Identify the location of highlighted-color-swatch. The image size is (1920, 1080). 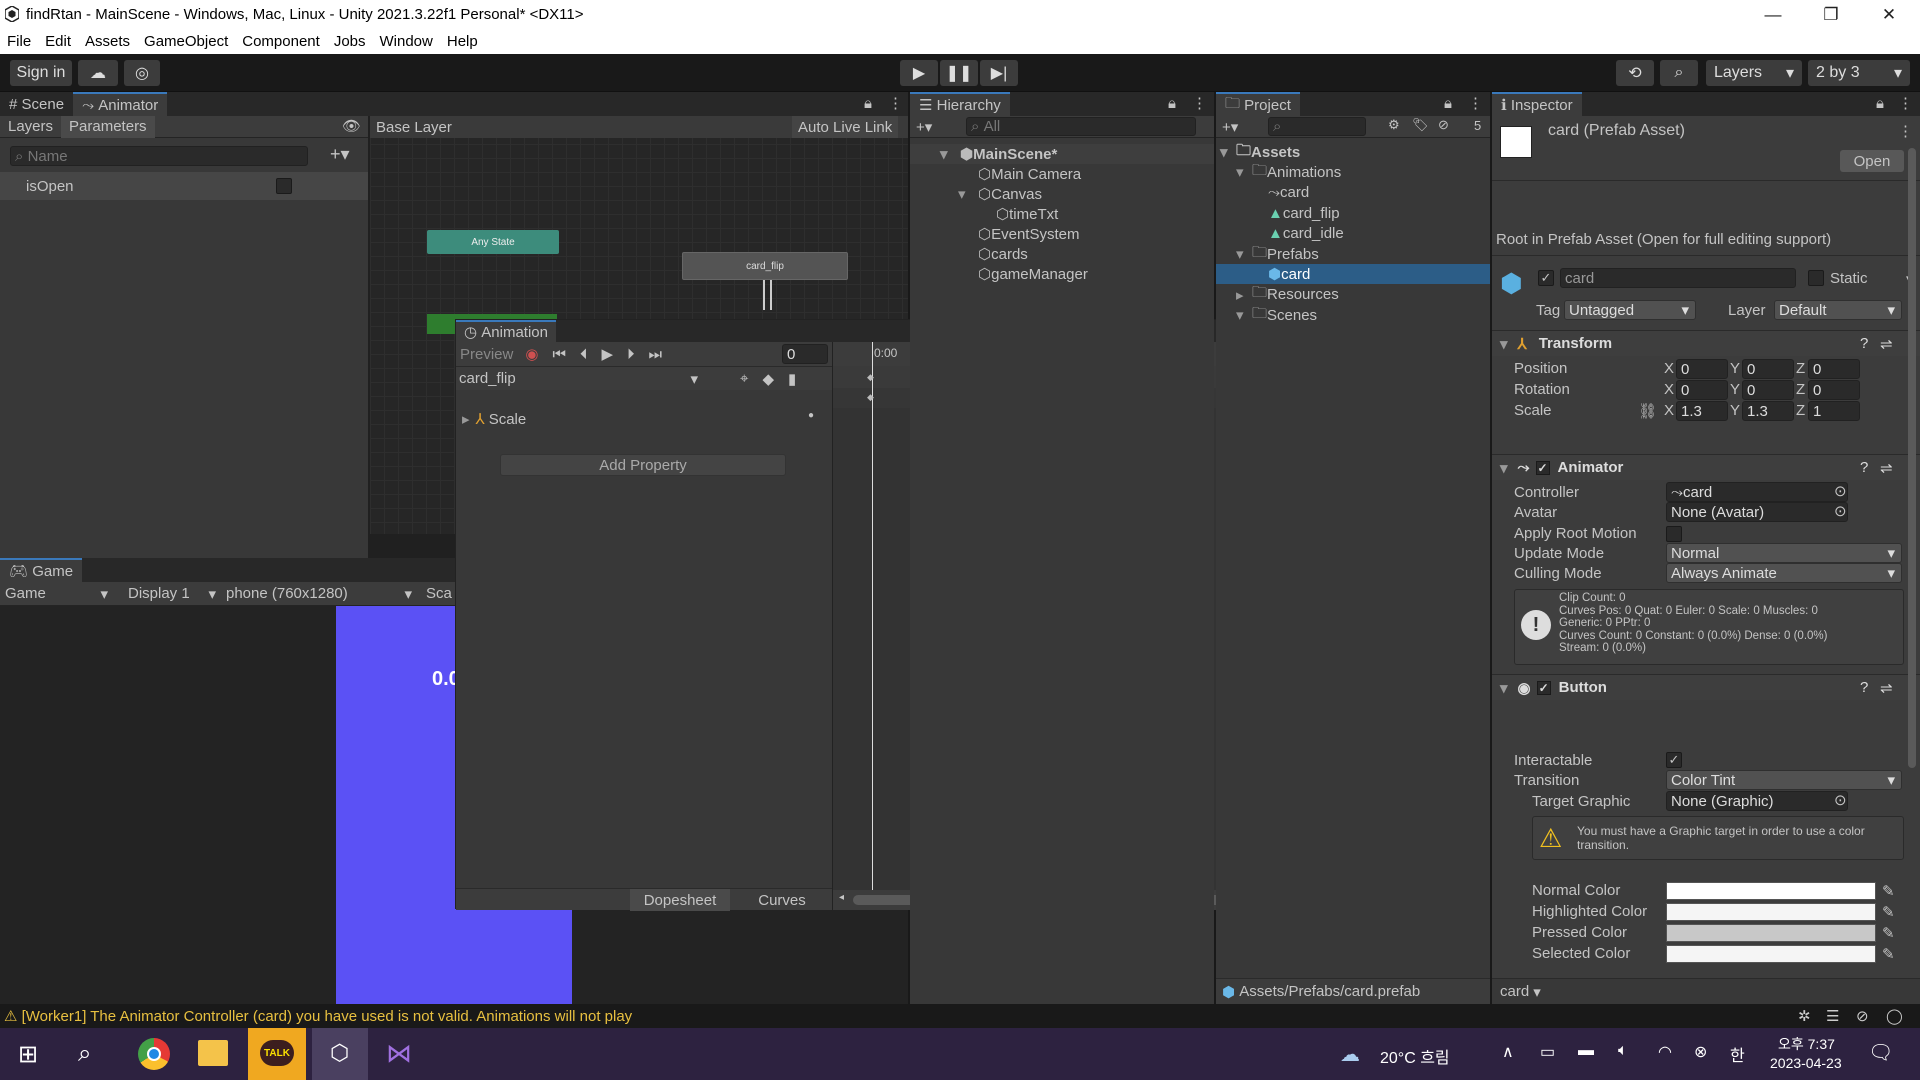
(1771, 912).